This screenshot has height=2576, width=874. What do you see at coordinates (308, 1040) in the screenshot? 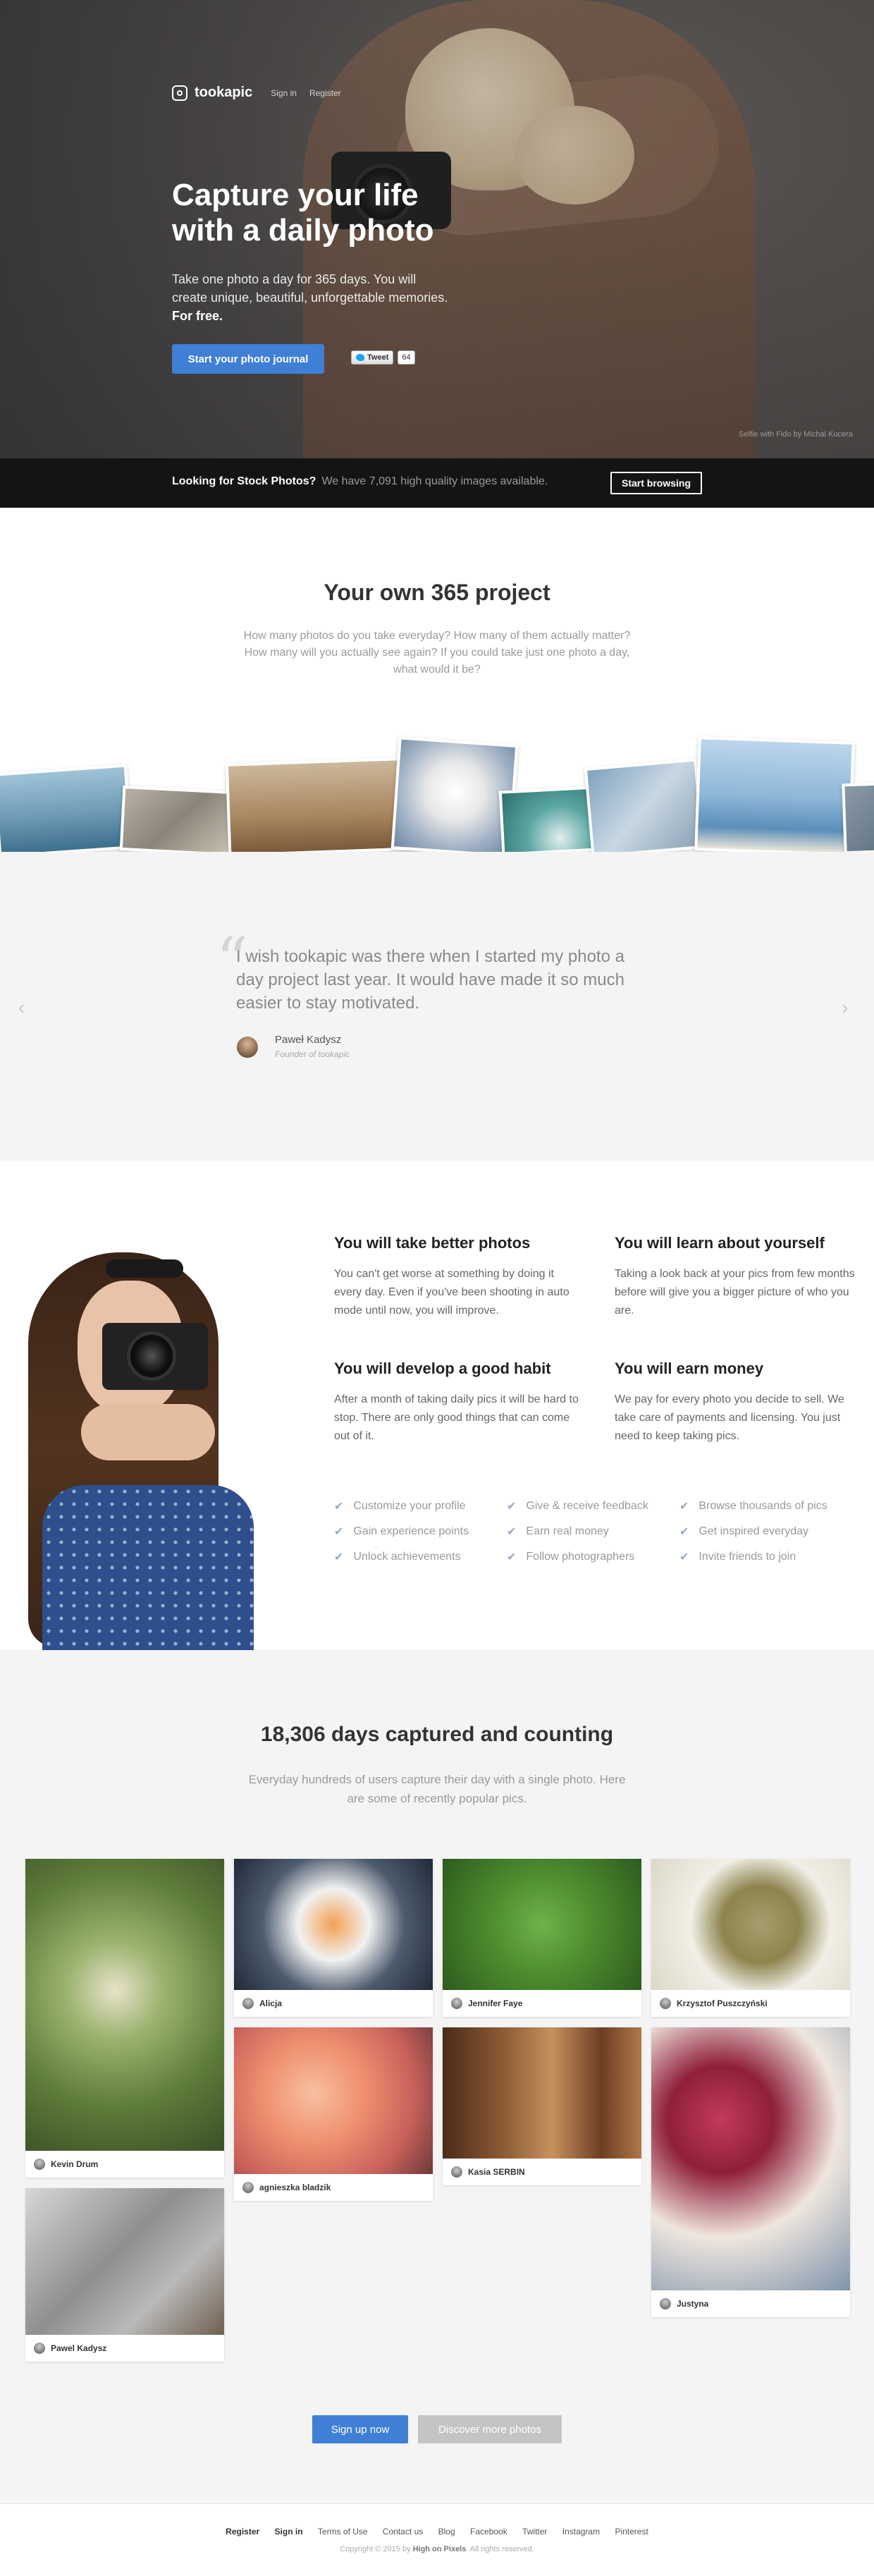
I see `testimonial-author: Paweł Kadysz` at bounding box center [308, 1040].